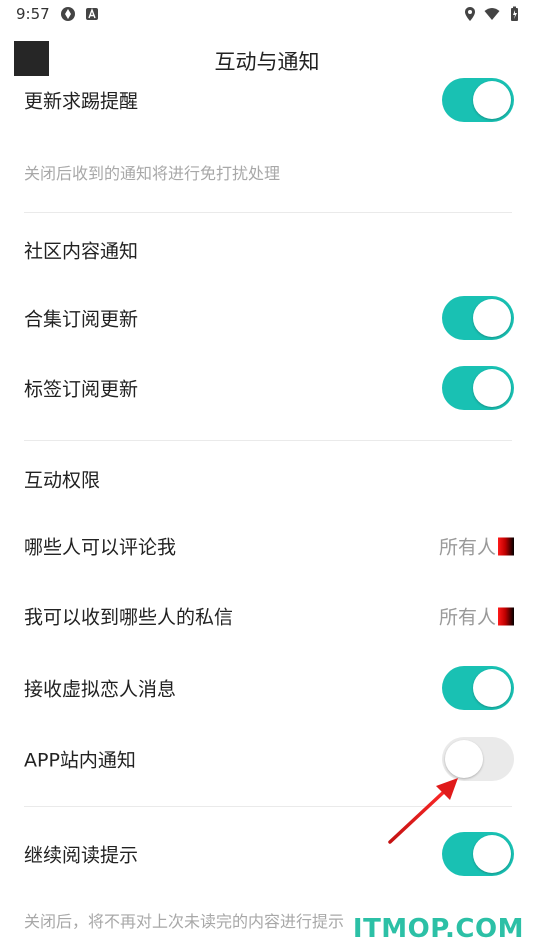 The image size is (534, 950). Describe the element at coordinates (129, 617) in the screenshot. I see `who-message-label: 我可以收到哪些人的私信` at that location.